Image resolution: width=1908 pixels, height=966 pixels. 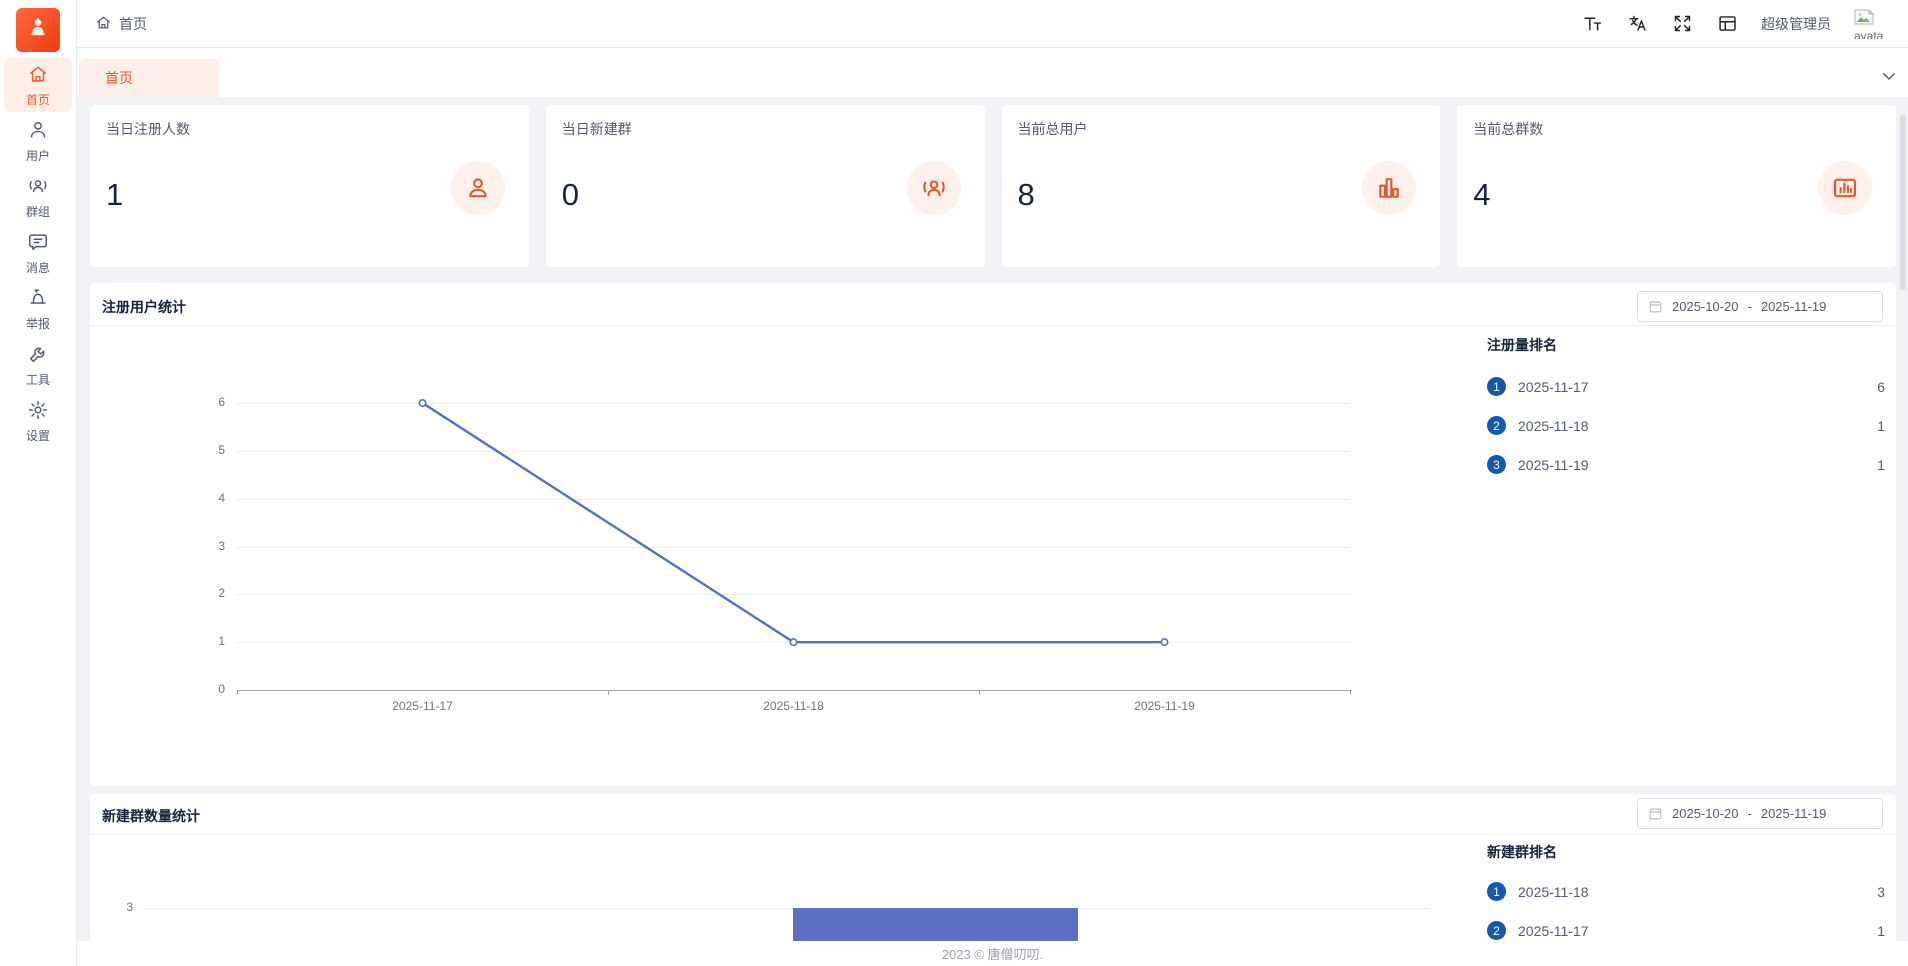 What do you see at coordinates (1164, 706) in the screenshot?
I see `xtick: 2025-11-19` at bounding box center [1164, 706].